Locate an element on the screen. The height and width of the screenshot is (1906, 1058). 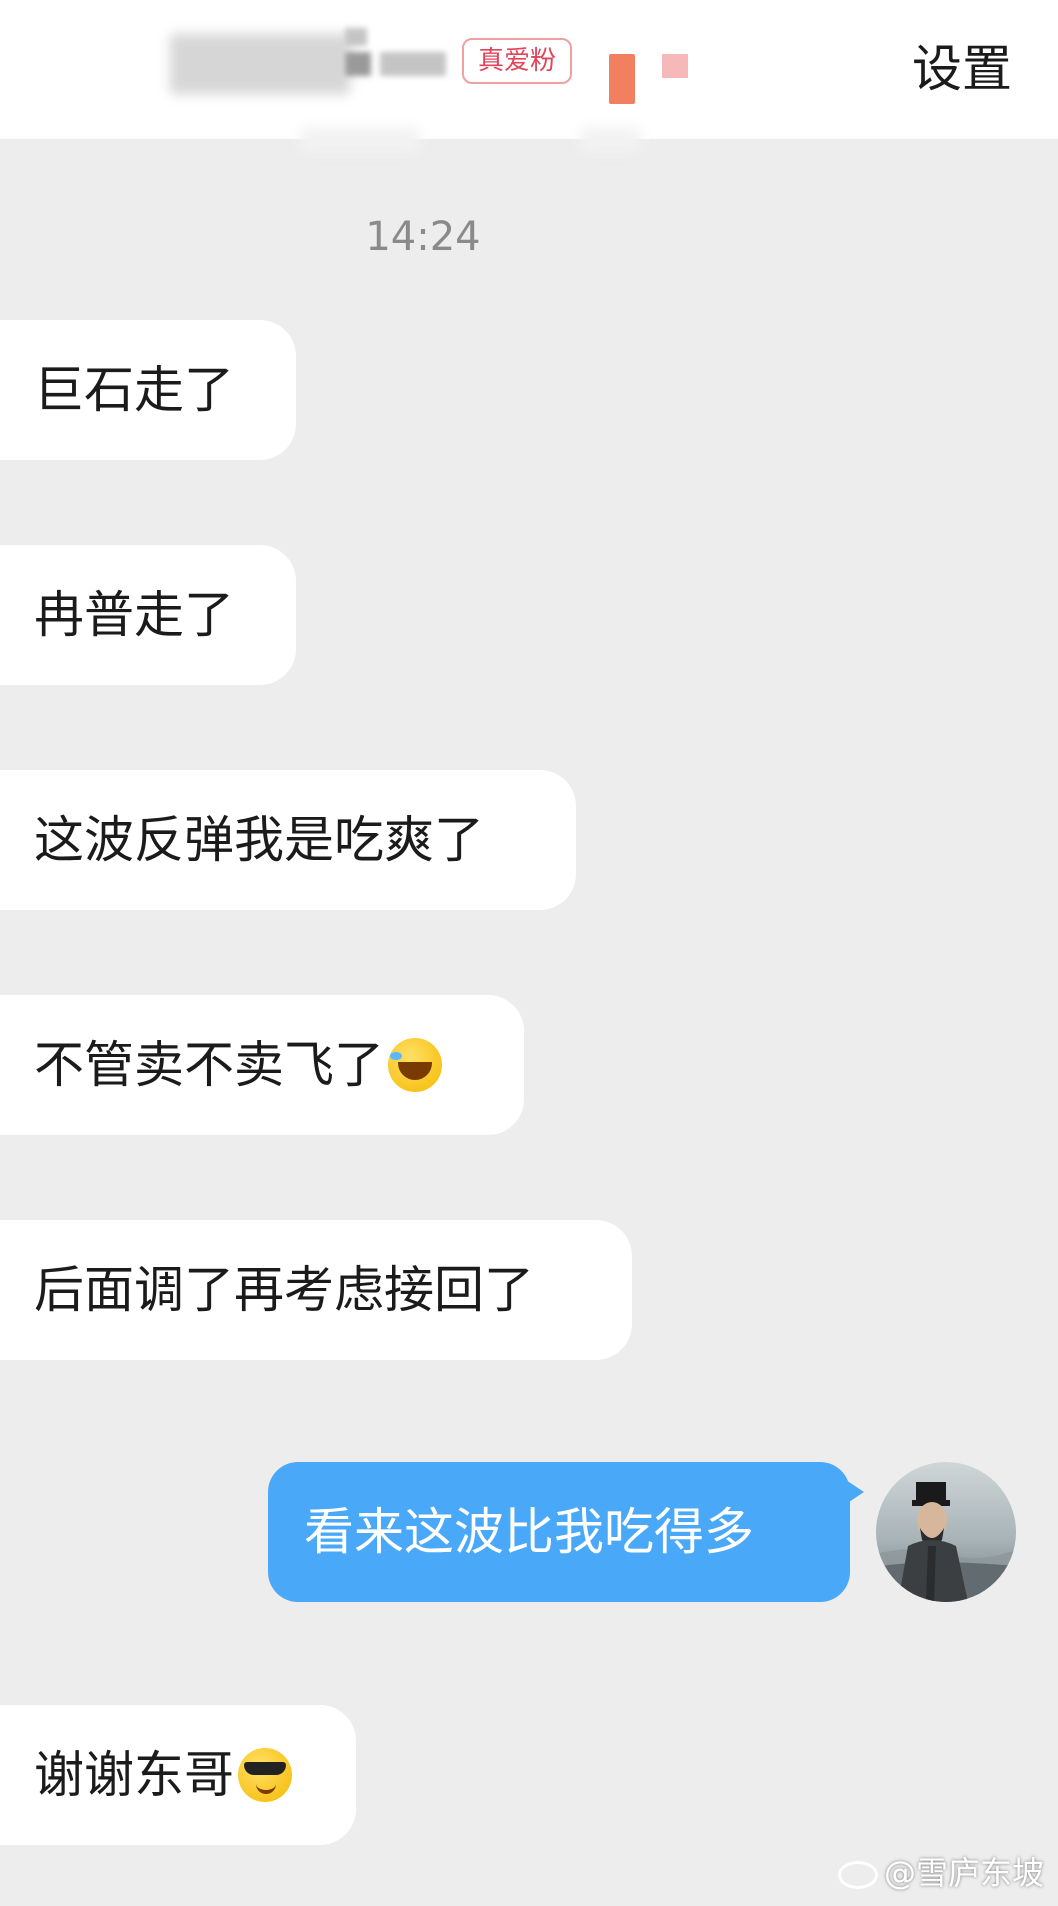
avatar is located at coordinates (946, 1532).